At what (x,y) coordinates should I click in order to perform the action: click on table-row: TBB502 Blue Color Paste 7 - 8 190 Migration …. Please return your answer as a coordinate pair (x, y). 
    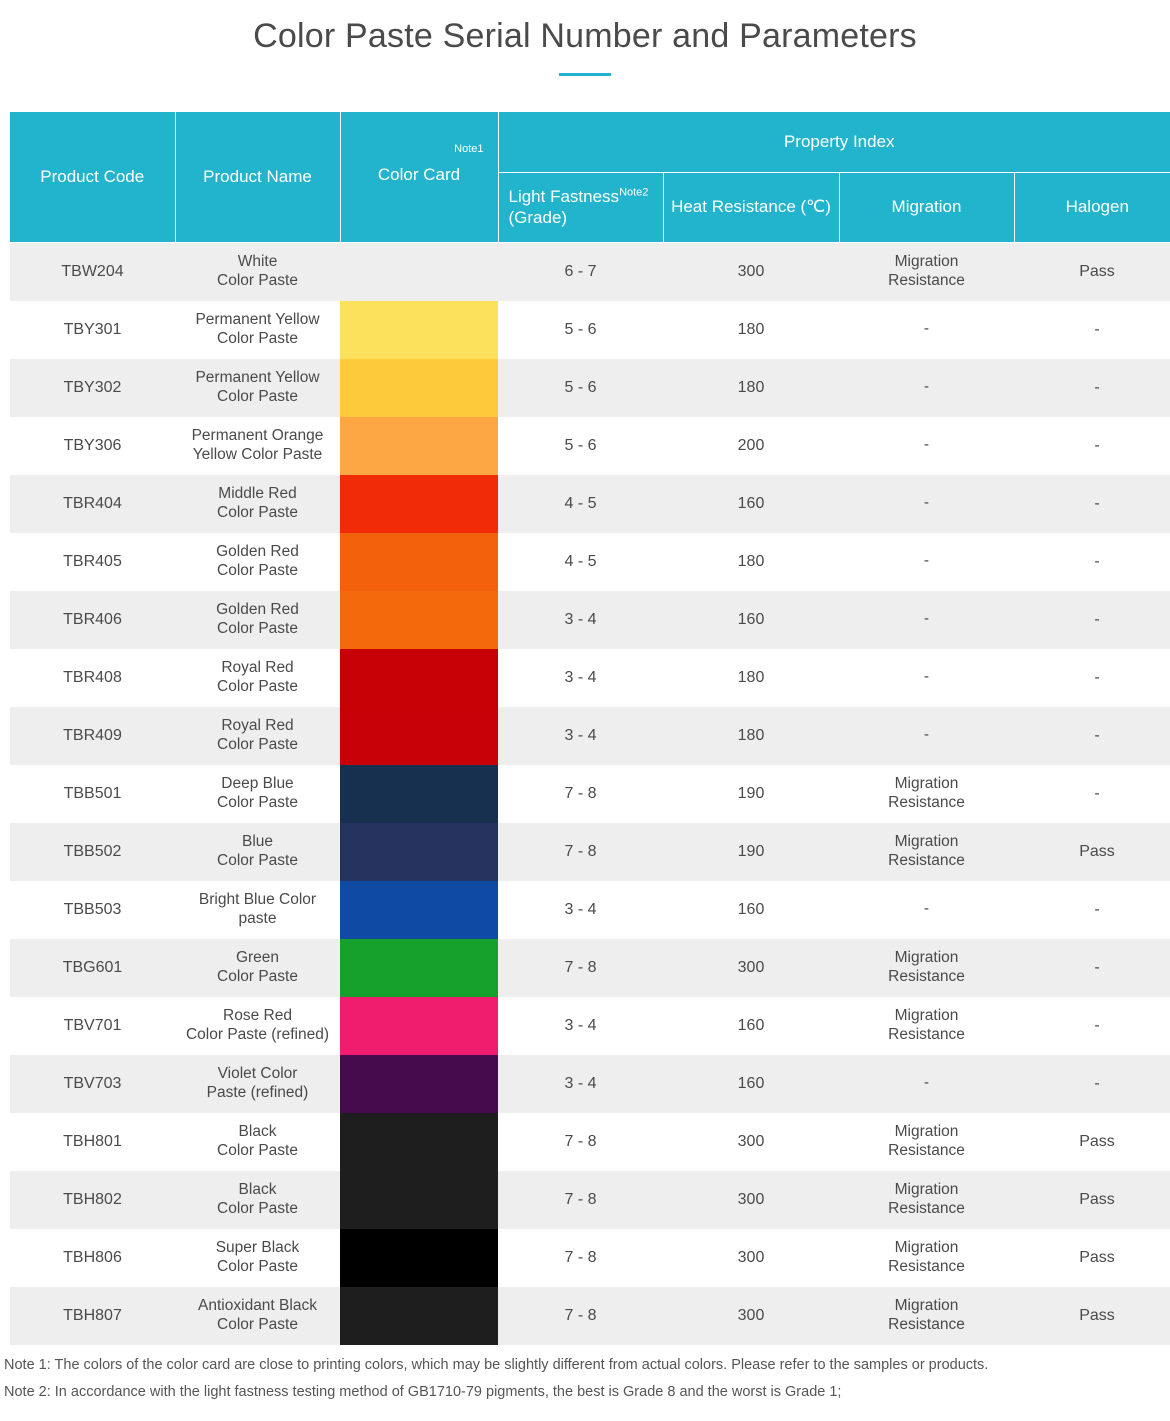
    Looking at the image, I should click on (590, 851).